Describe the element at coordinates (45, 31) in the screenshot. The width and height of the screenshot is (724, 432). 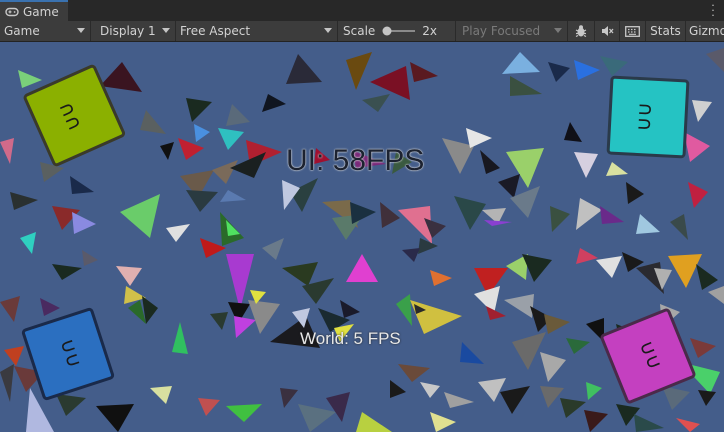
I see `mode-dropdown: Game` at that location.